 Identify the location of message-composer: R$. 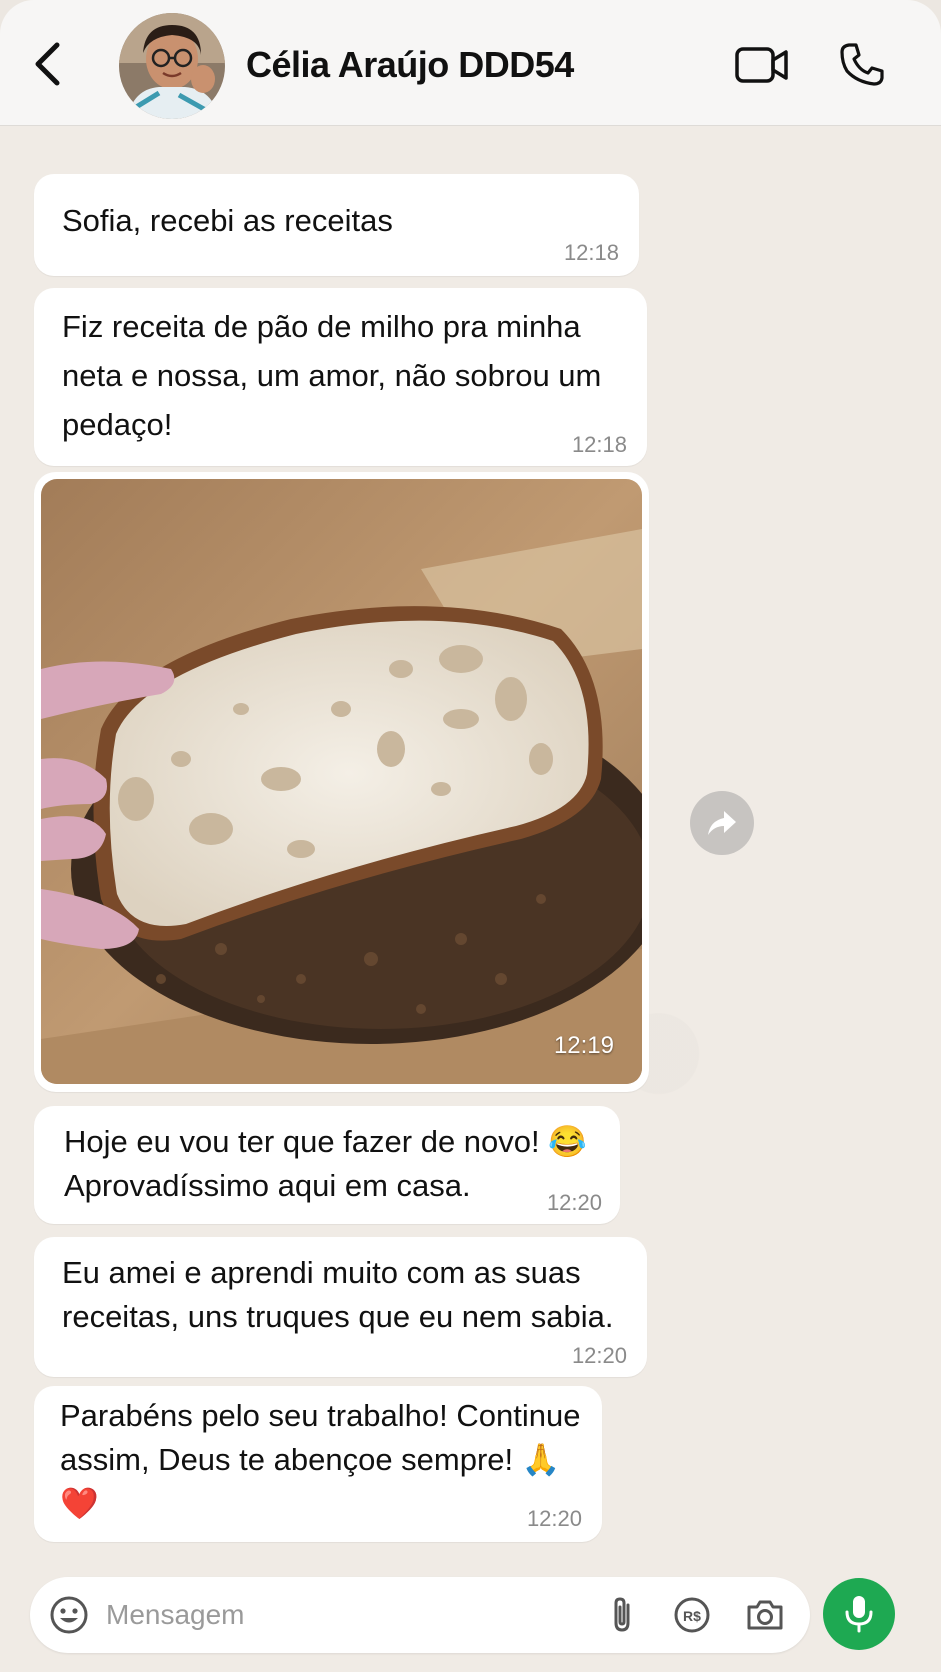
(420, 1615).